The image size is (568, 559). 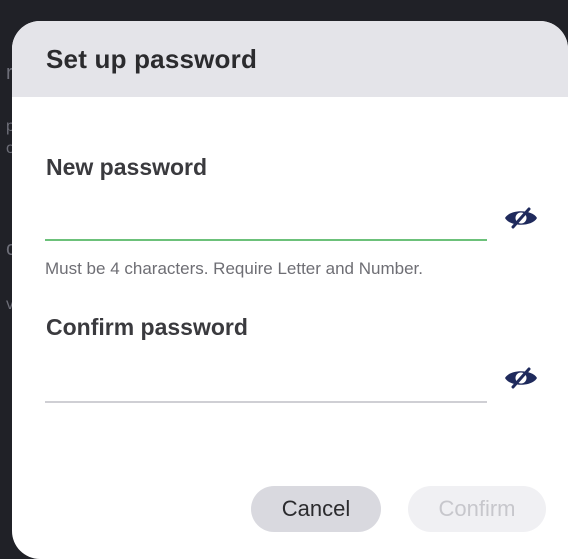 What do you see at coordinates (266, 402) in the screenshot?
I see `confirm-password-underline` at bounding box center [266, 402].